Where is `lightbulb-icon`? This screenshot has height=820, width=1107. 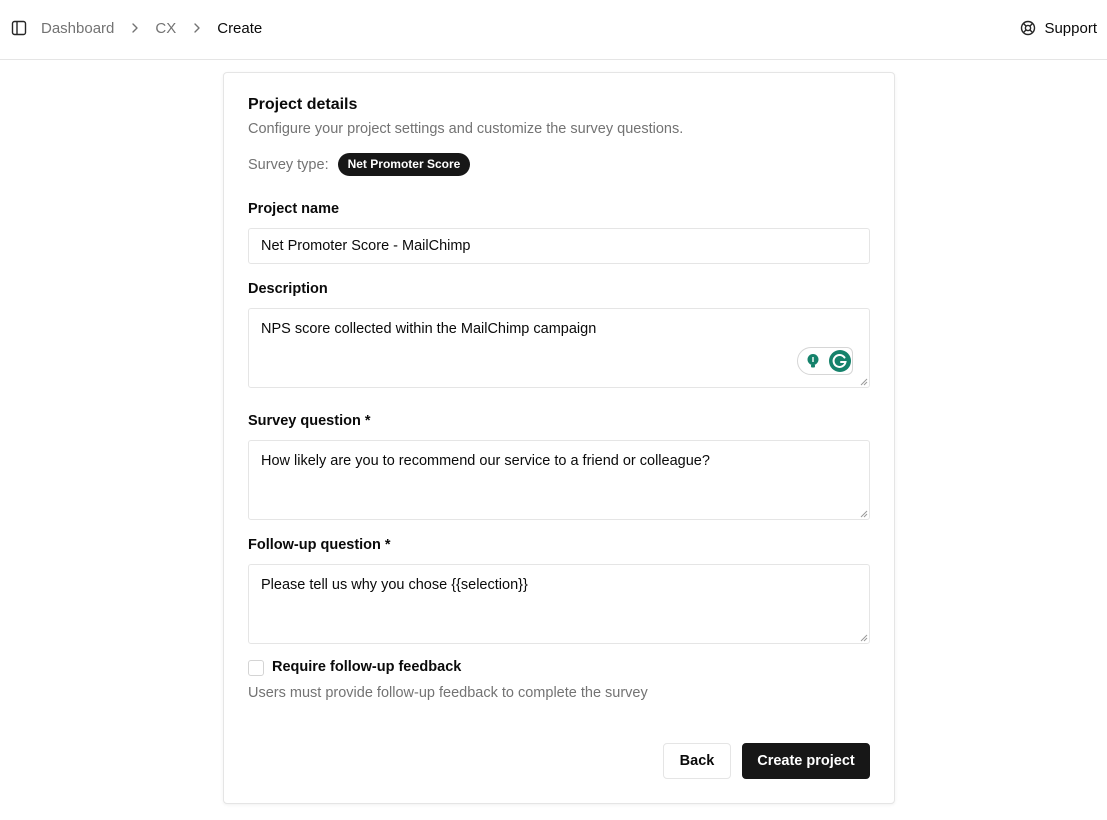 lightbulb-icon is located at coordinates (813, 361).